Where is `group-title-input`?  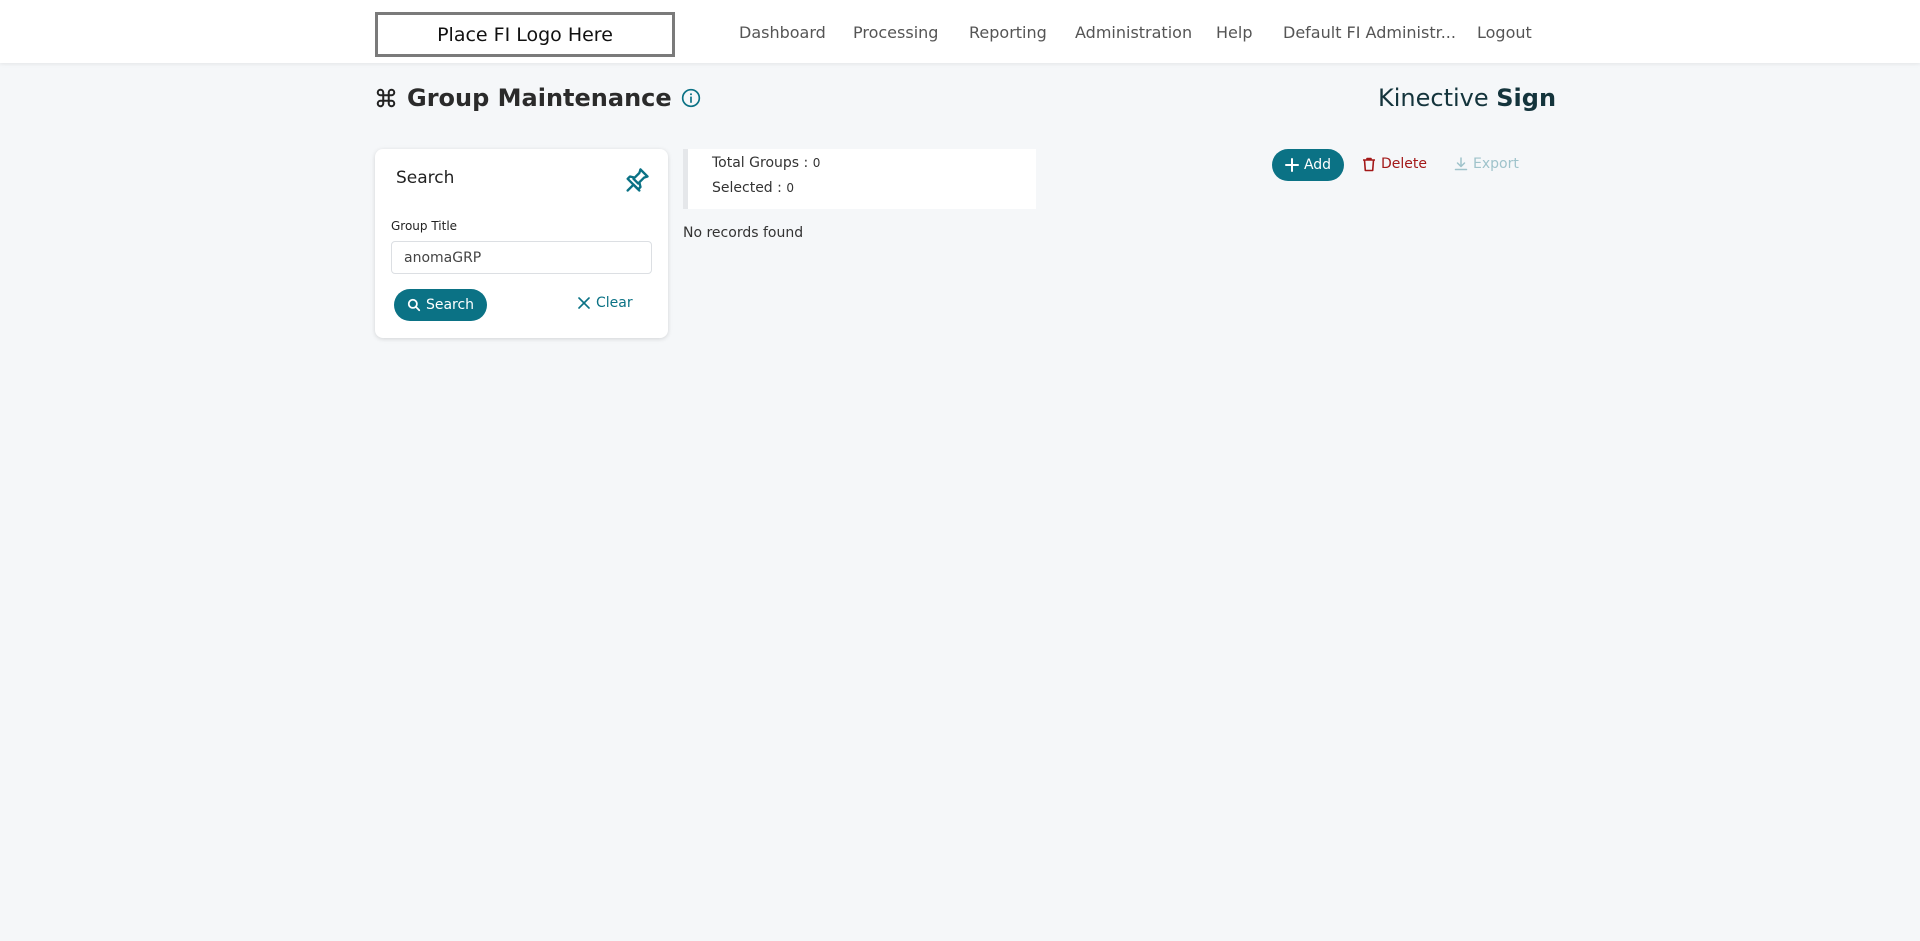
group-title-input is located at coordinates (521, 257).